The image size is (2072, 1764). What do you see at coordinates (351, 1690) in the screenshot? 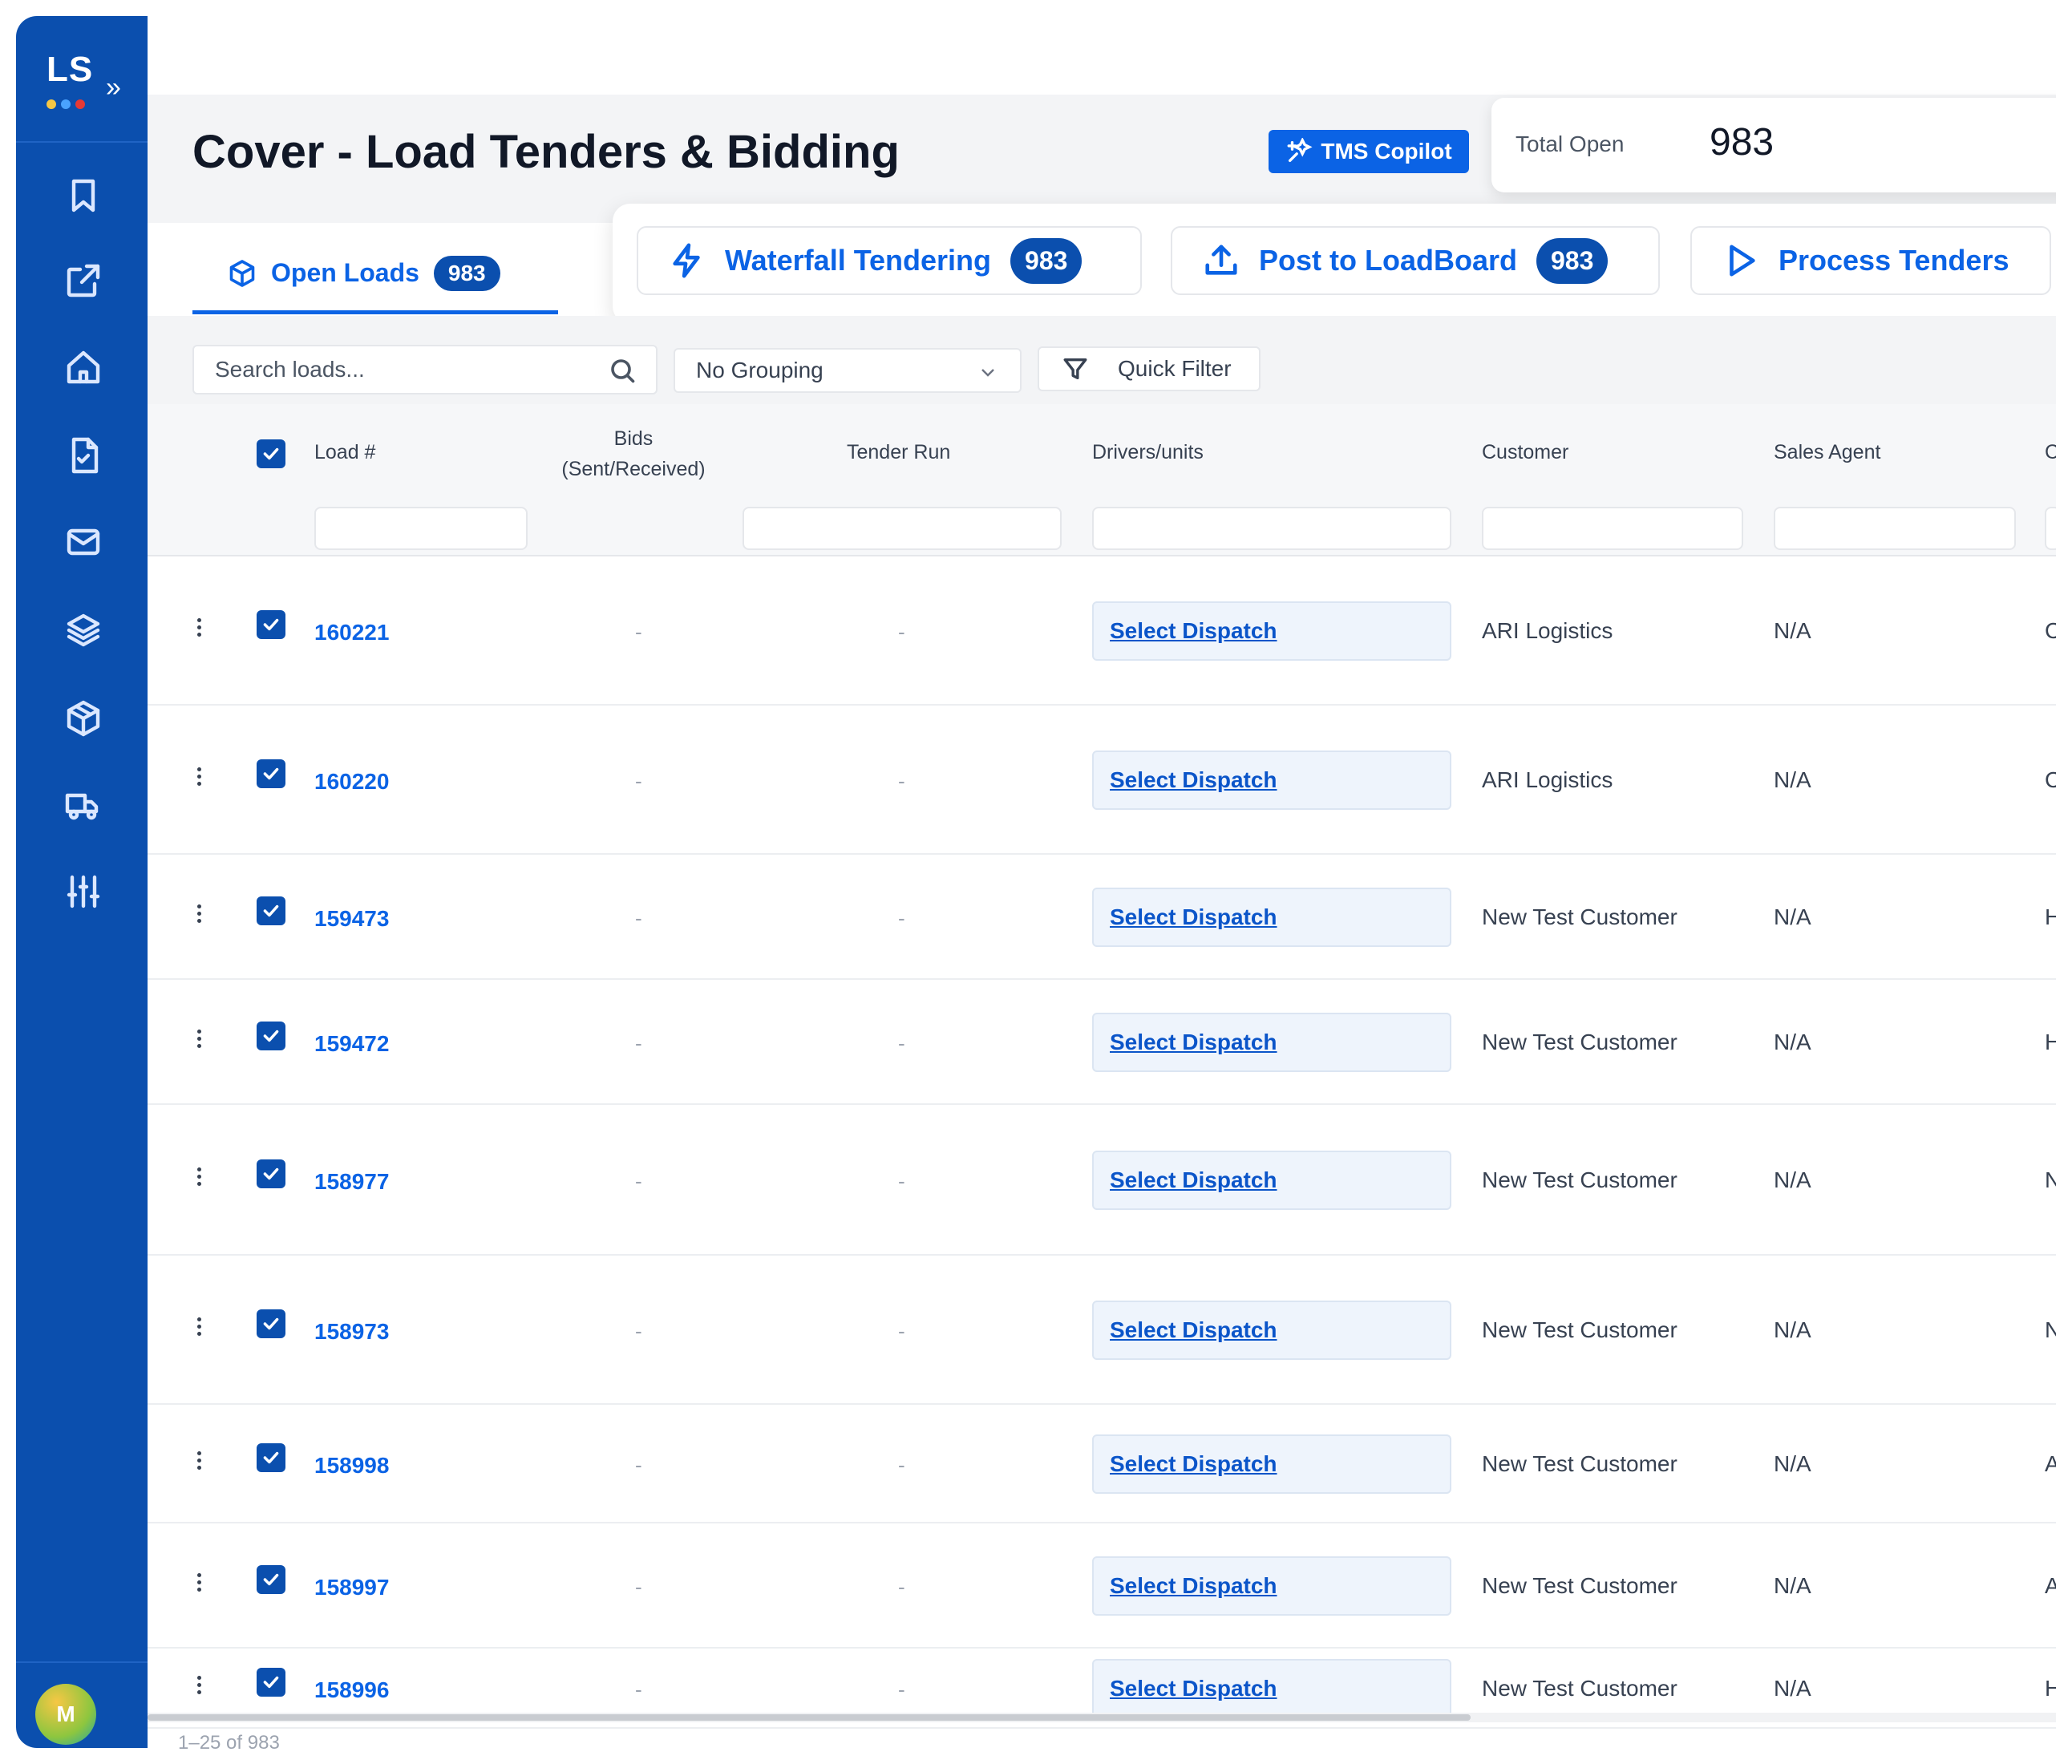
I see `load-number-link: 158996` at bounding box center [351, 1690].